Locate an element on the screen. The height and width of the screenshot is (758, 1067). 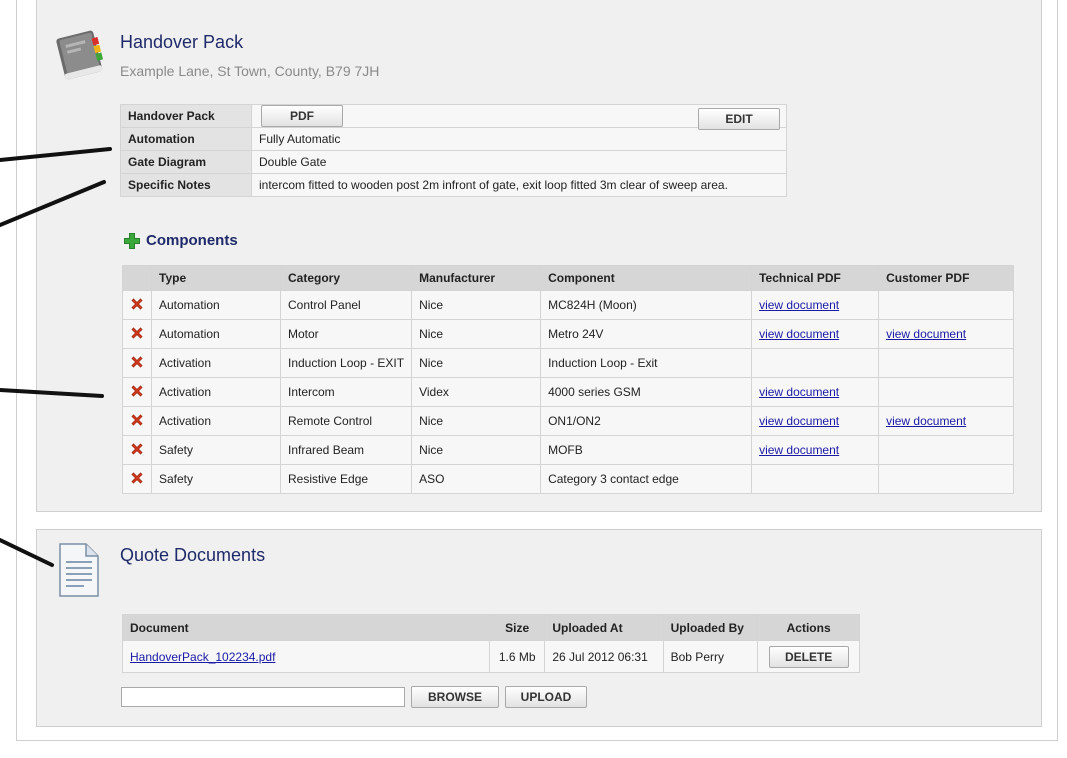
component-manufacturer-cell: Videx is located at coordinates (476, 392).